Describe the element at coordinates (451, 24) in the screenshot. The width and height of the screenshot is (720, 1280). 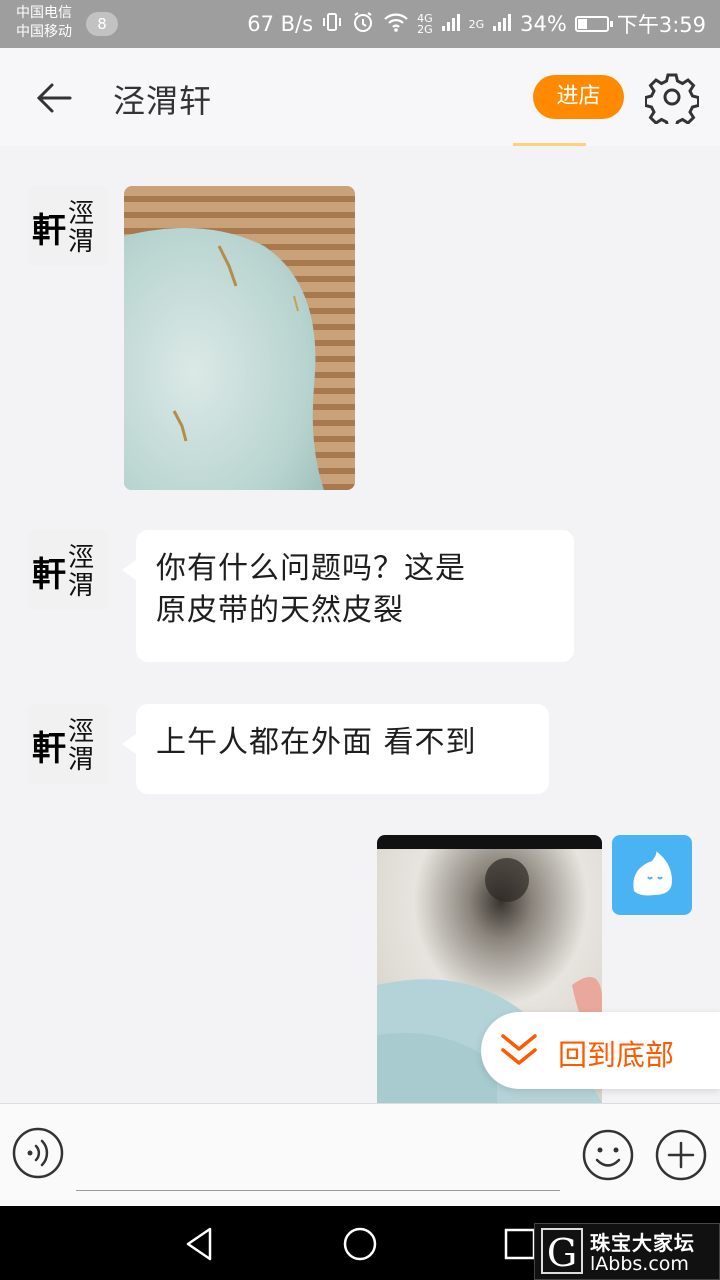
I see `signal-bars-icon` at that location.